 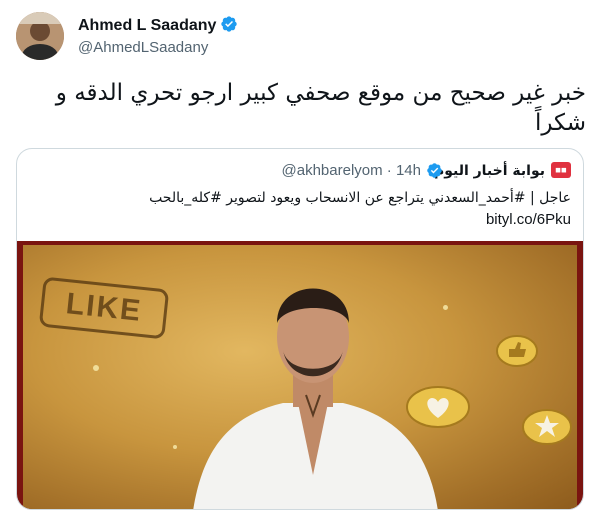 What do you see at coordinates (434, 170) in the screenshot?
I see `quoted-verified-badge-icon` at bounding box center [434, 170].